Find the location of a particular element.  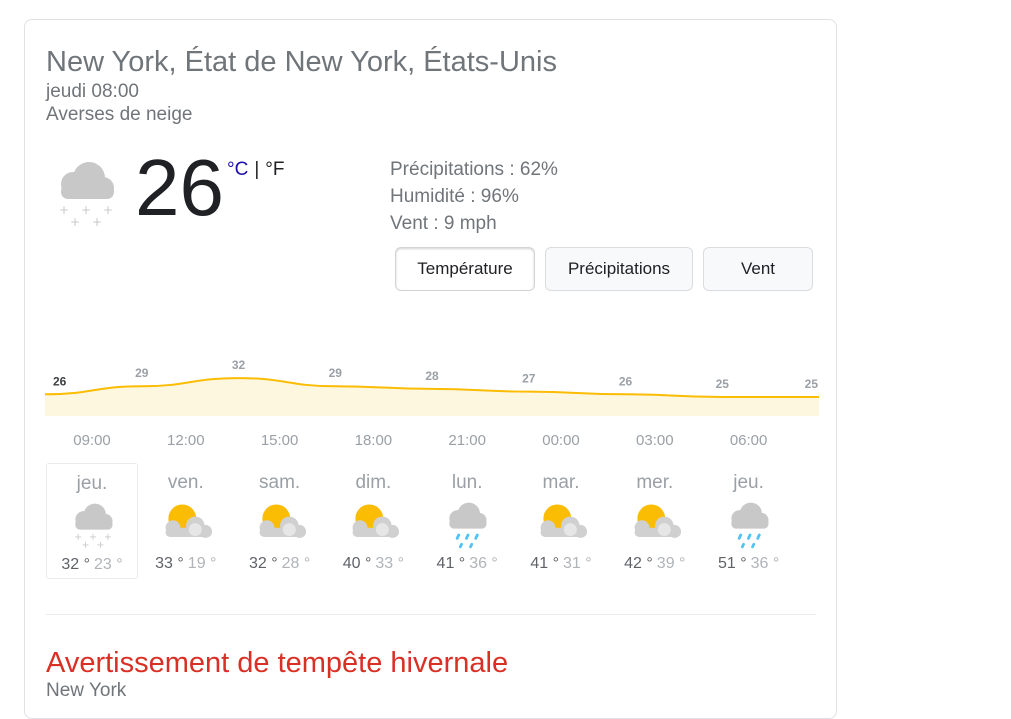

forecast-day: ven. 33 ° 19 ° is located at coordinates (186, 521).